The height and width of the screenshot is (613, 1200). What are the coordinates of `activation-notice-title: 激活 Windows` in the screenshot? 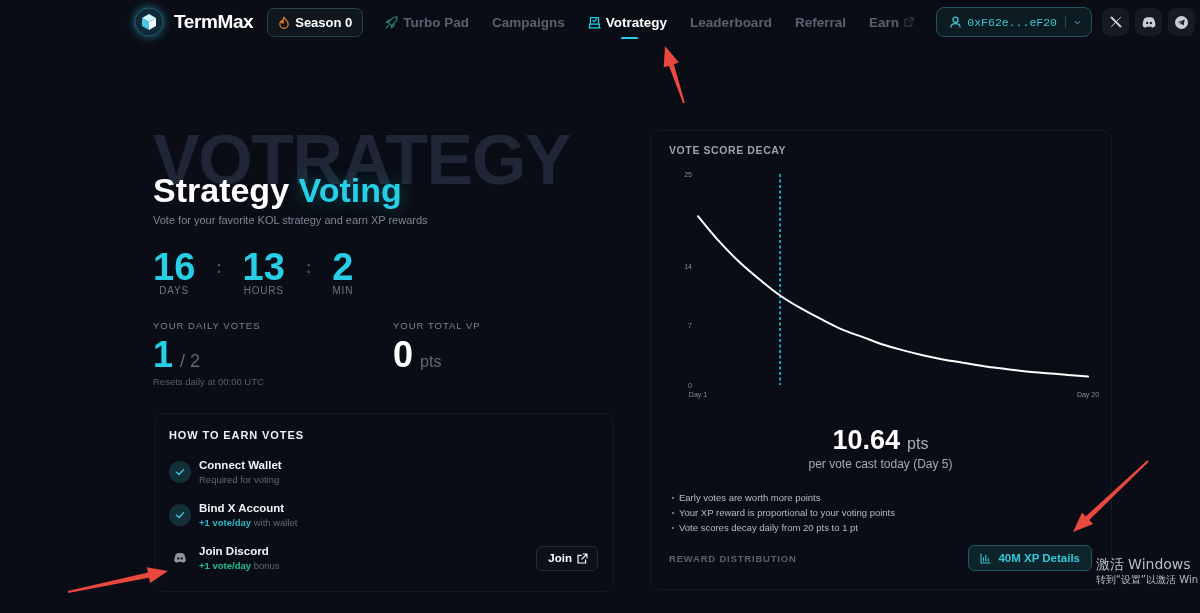 It's located at (1143, 564).